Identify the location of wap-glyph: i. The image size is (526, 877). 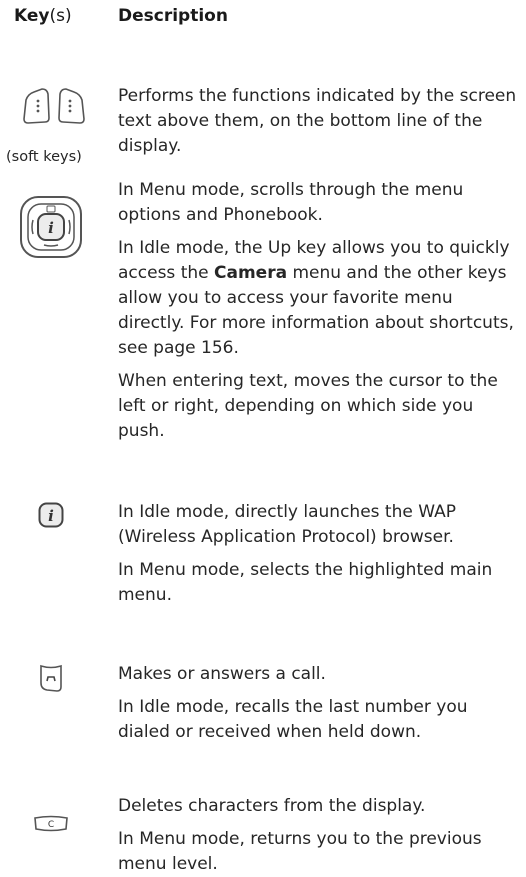
(51, 516).